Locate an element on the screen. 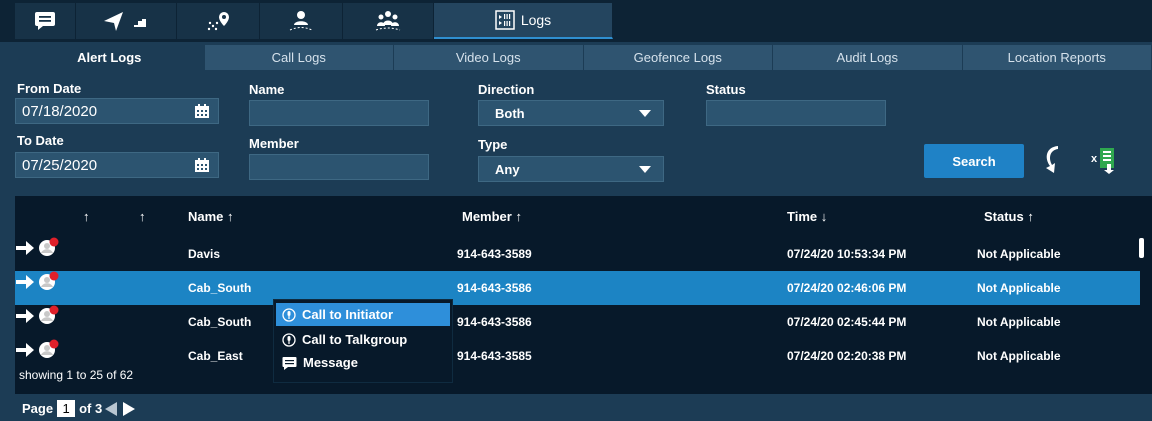 Image resolution: width=1152 pixels, height=421 pixels. to-date-label: To Date is located at coordinates (40, 140).